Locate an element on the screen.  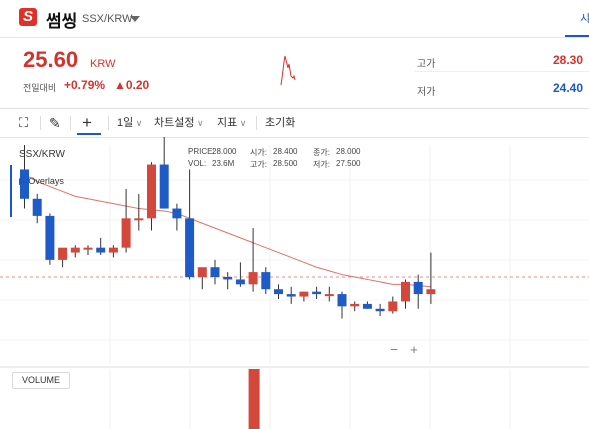
zoom-in-button: + is located at coordinates (414, 350).